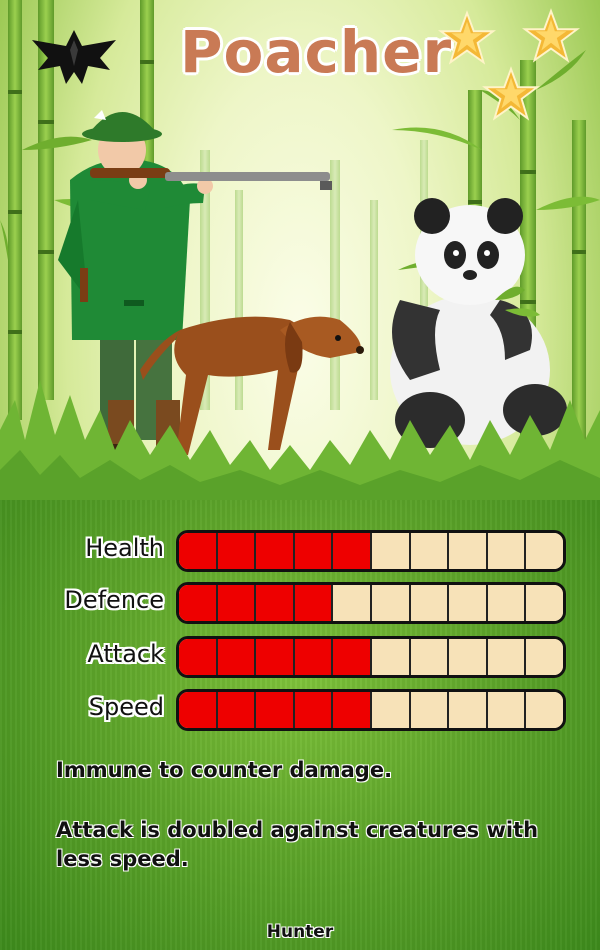 The width and height of the screenshot is (600, 950). Describe the element at coordinates (316, 52) in the screenshot. I see `card-title: Poacher` at that location.